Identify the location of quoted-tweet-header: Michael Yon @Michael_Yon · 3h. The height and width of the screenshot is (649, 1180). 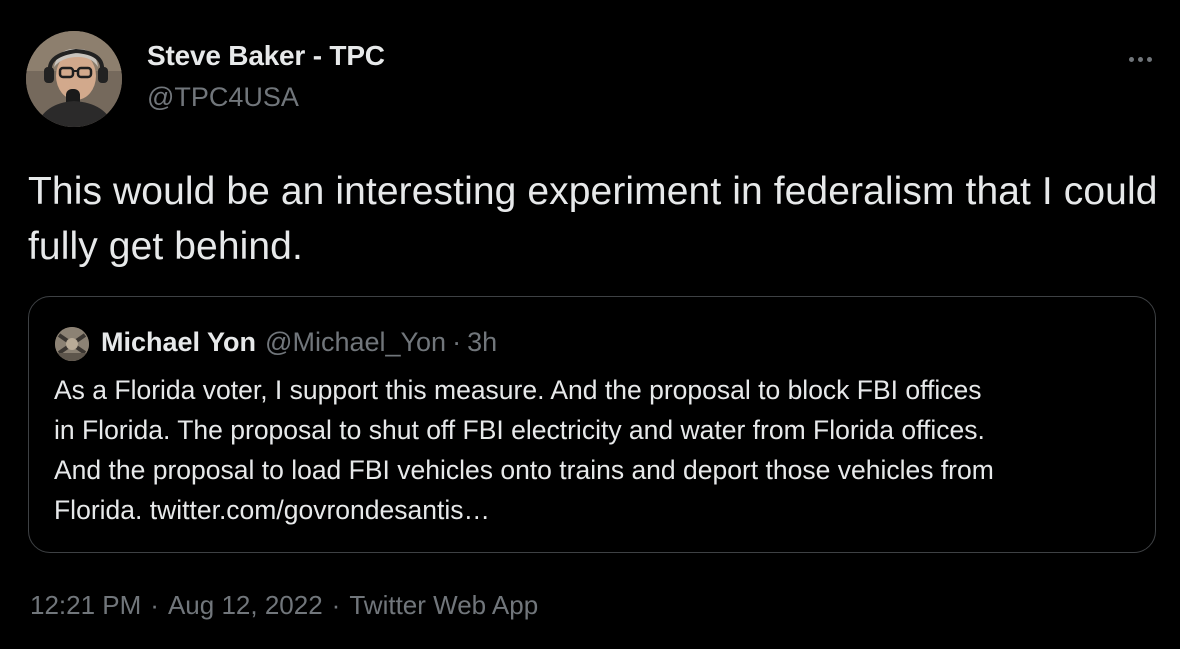
(299, 342).